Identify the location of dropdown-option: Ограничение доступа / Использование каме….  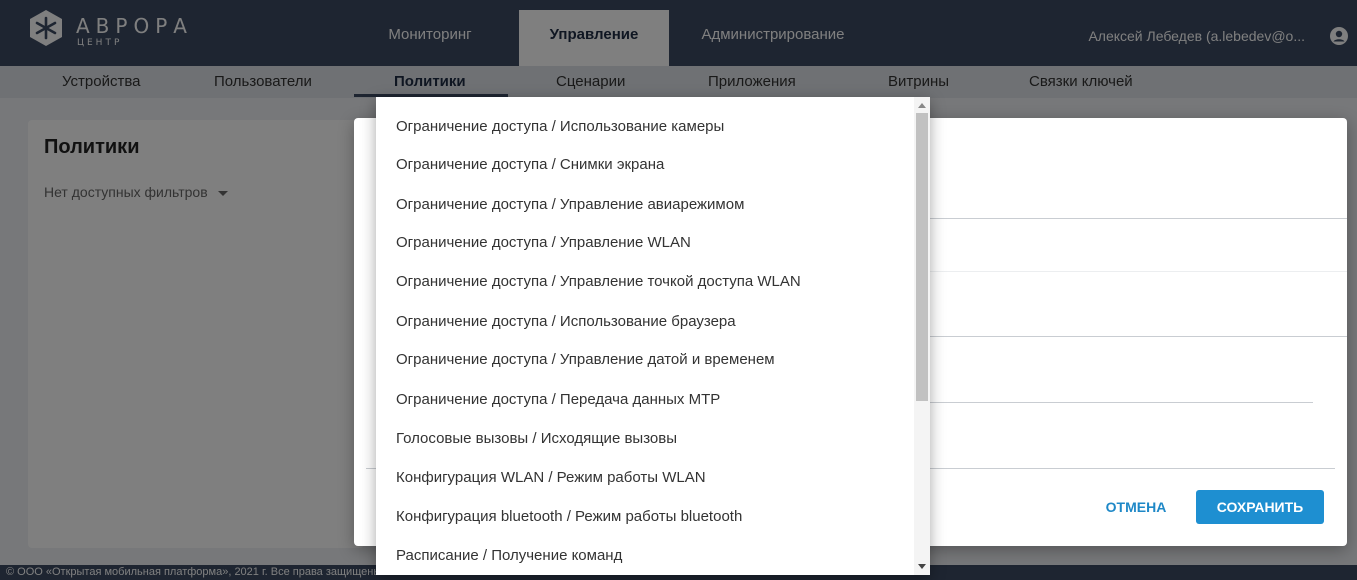
(560, 127).